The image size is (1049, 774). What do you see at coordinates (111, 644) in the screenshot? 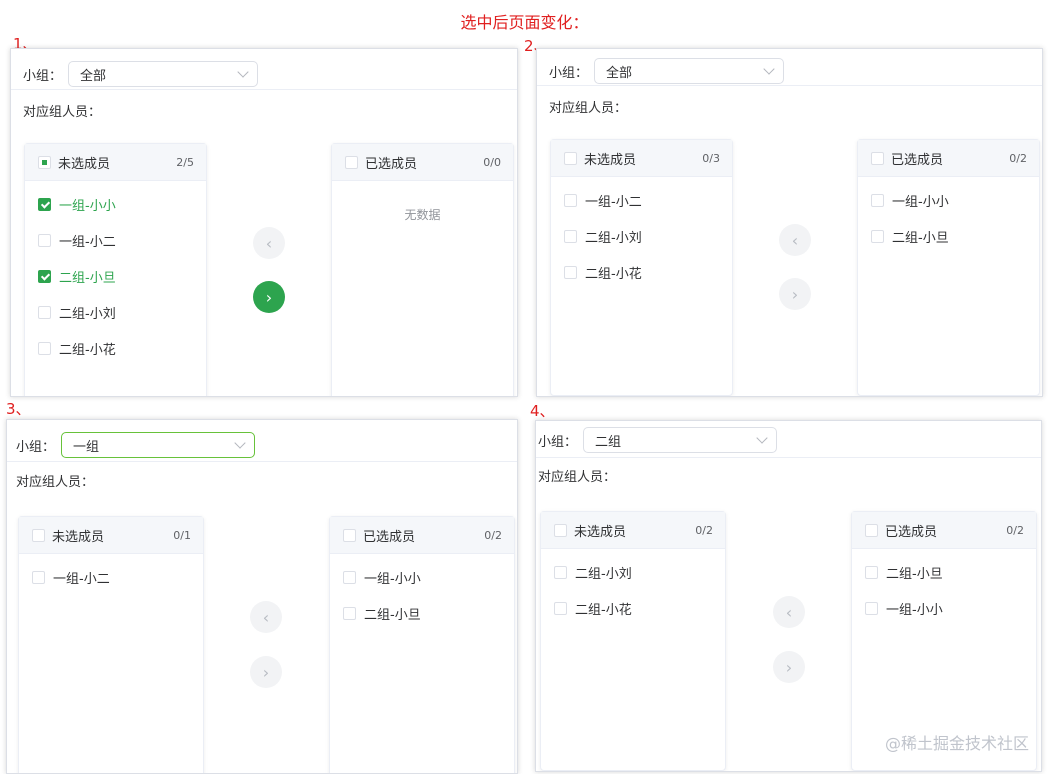
I see `unselected-members-panel: 未选成员 0/1 一组-小二` at bounding box center [111, 644].